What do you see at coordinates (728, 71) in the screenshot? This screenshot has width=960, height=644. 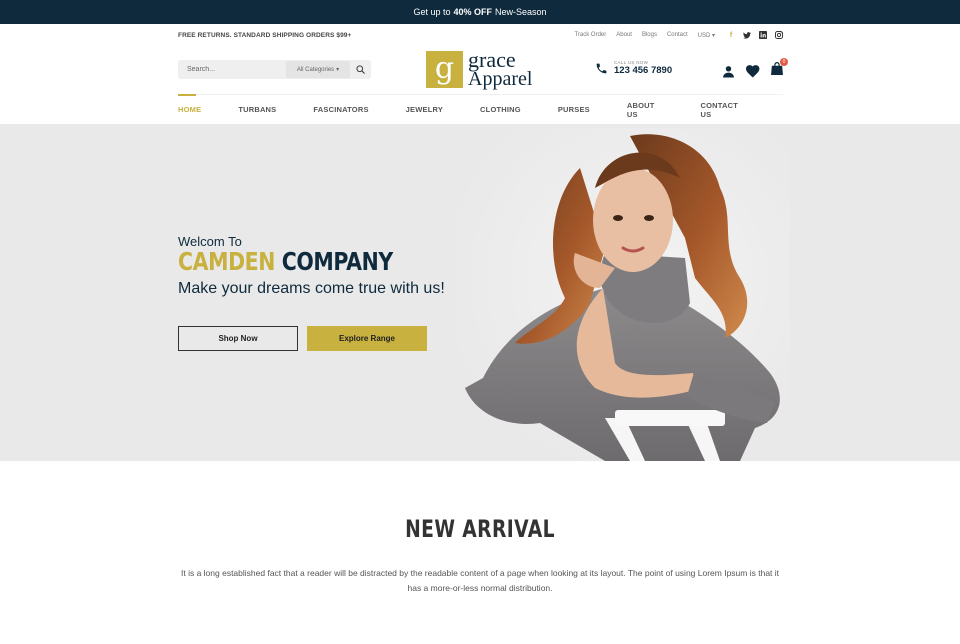 I see `user-icon` at bounding box center [728, 71].